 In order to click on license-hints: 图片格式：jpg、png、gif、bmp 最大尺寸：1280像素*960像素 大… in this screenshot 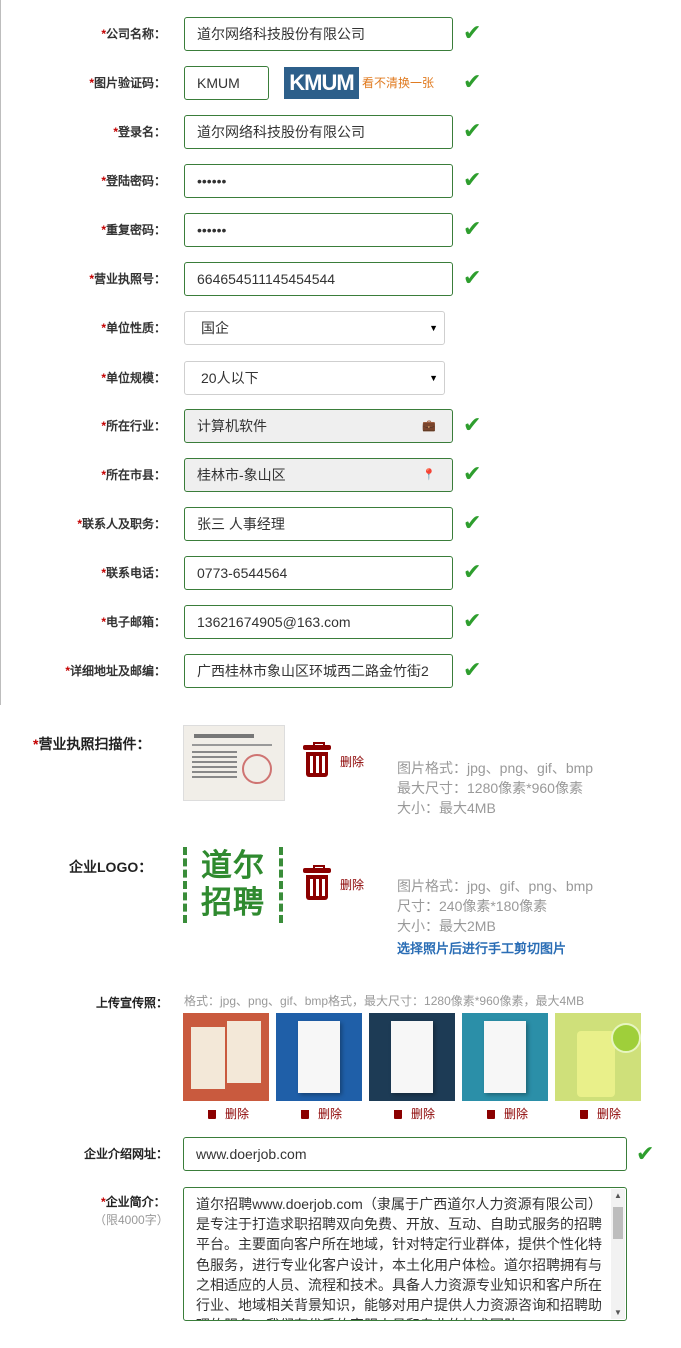, I will do `click(495, 788)`.